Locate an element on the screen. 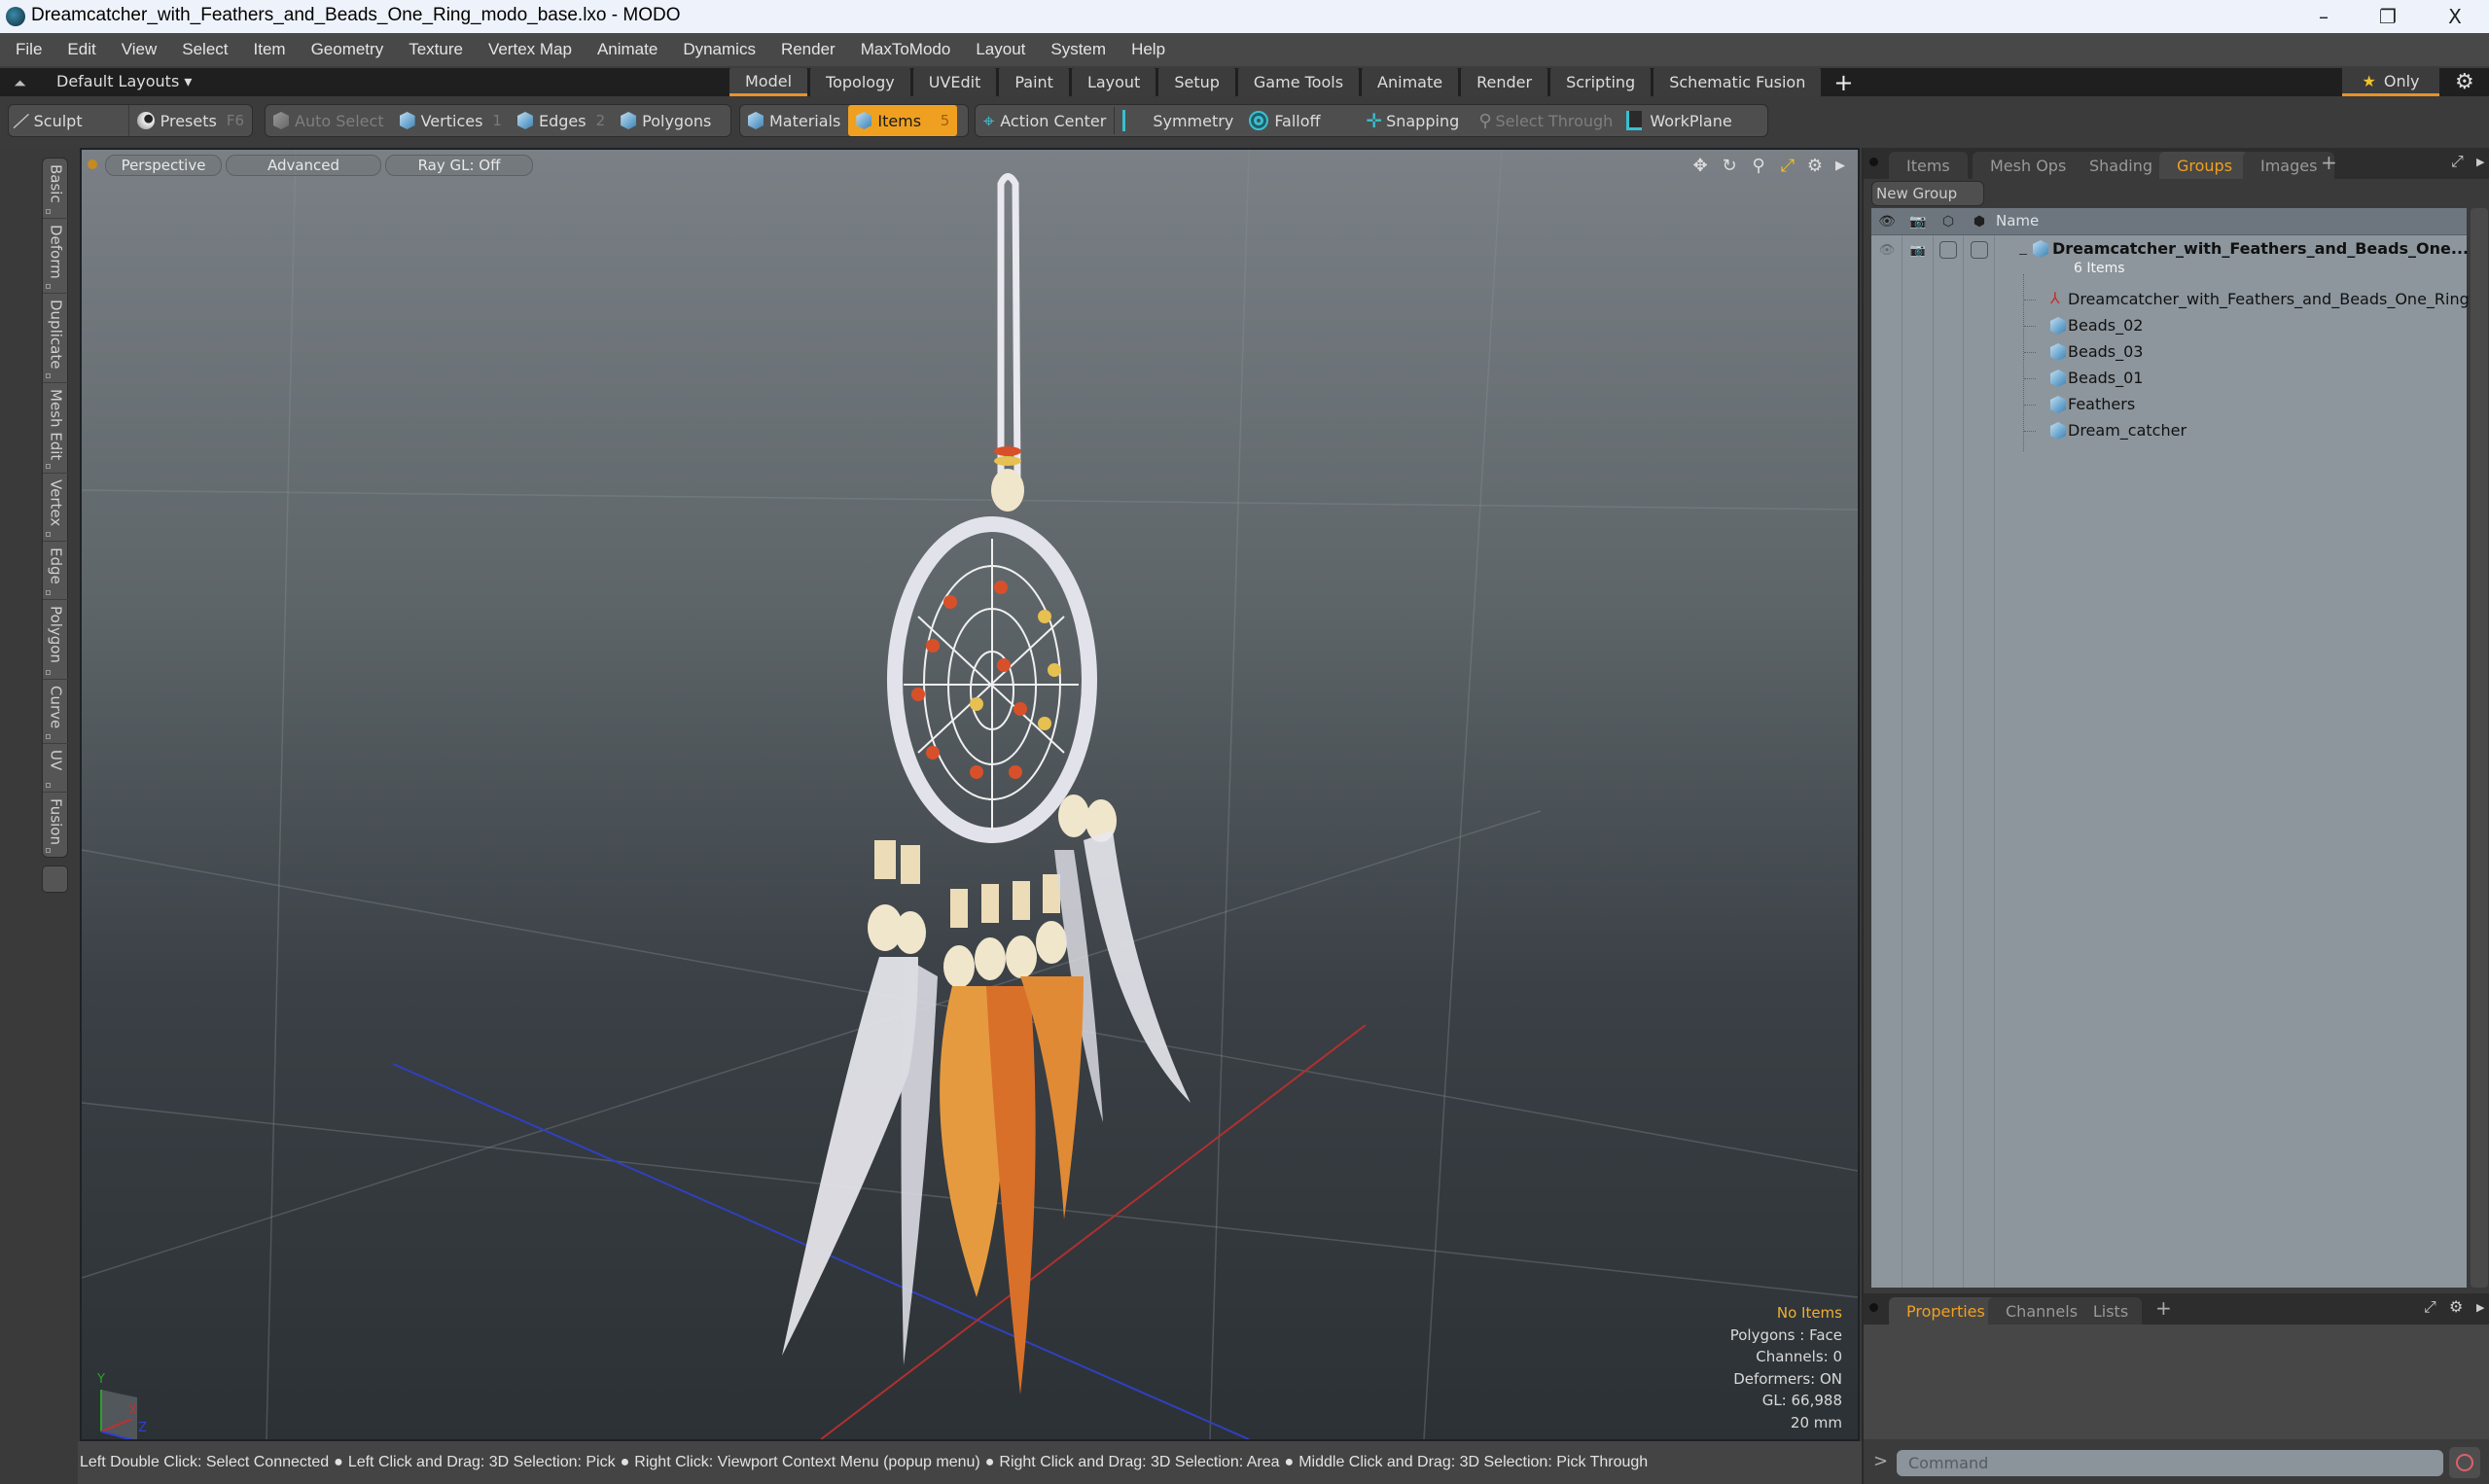  tab-vertex: Vertex is located at coordinates (56, 508).